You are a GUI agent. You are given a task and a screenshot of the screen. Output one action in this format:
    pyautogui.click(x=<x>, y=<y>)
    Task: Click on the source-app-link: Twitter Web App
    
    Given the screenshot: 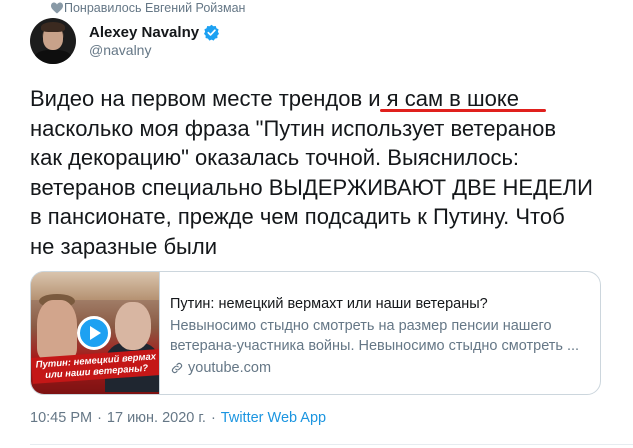 What is the action you would take?
    pyautogui.click(x=273, y=418)
    